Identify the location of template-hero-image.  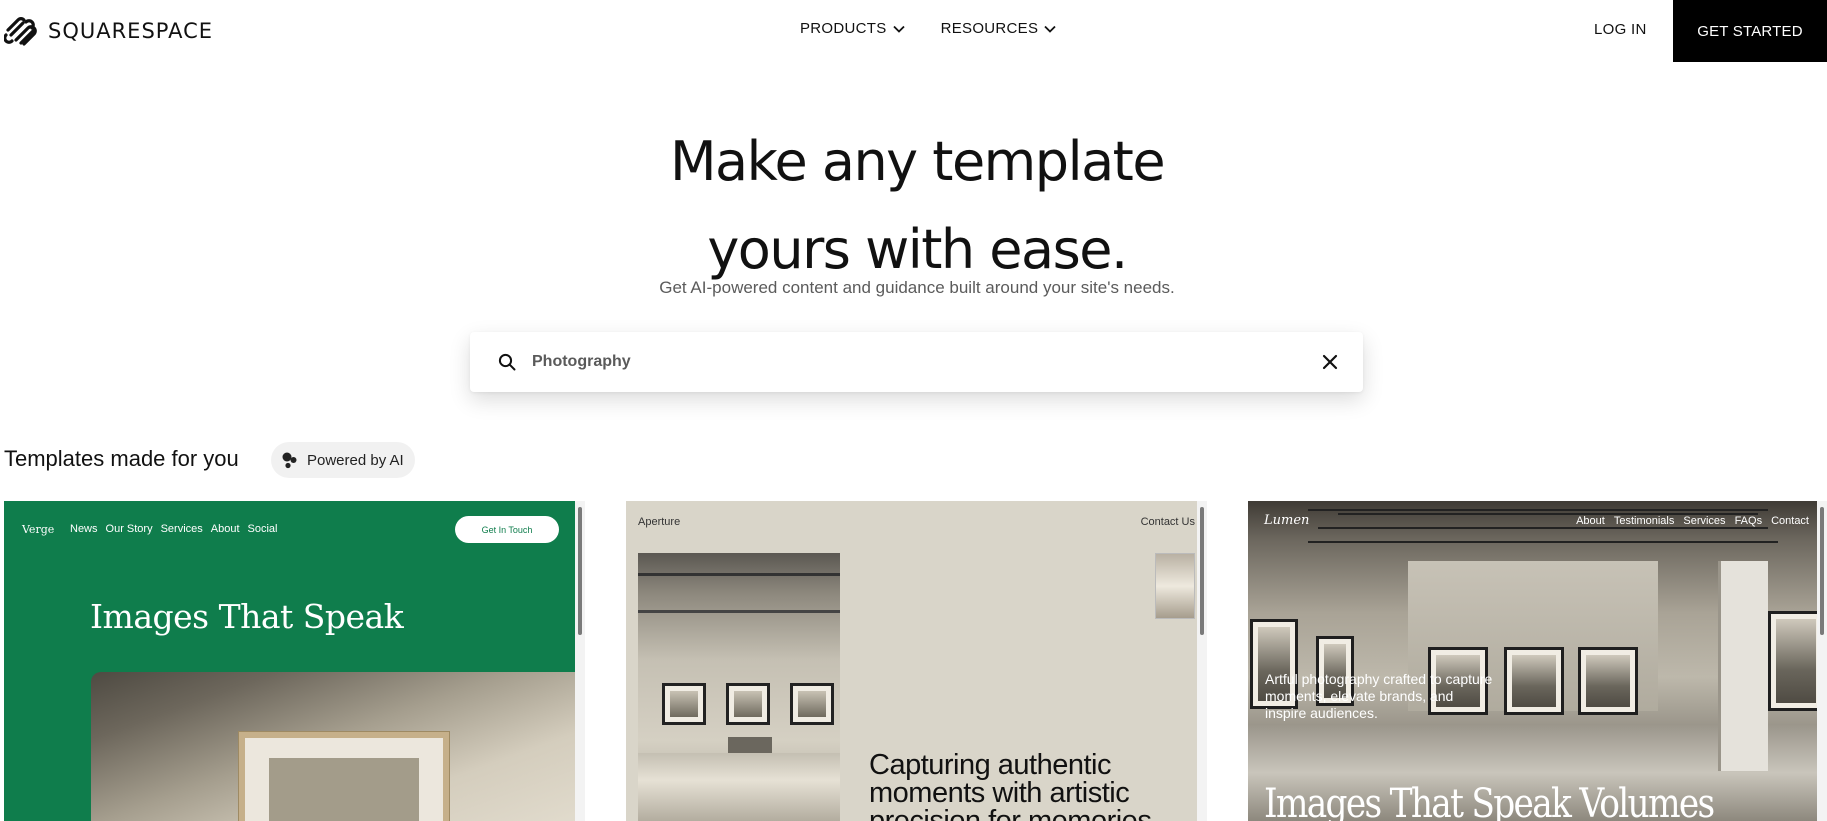
(338, 746).